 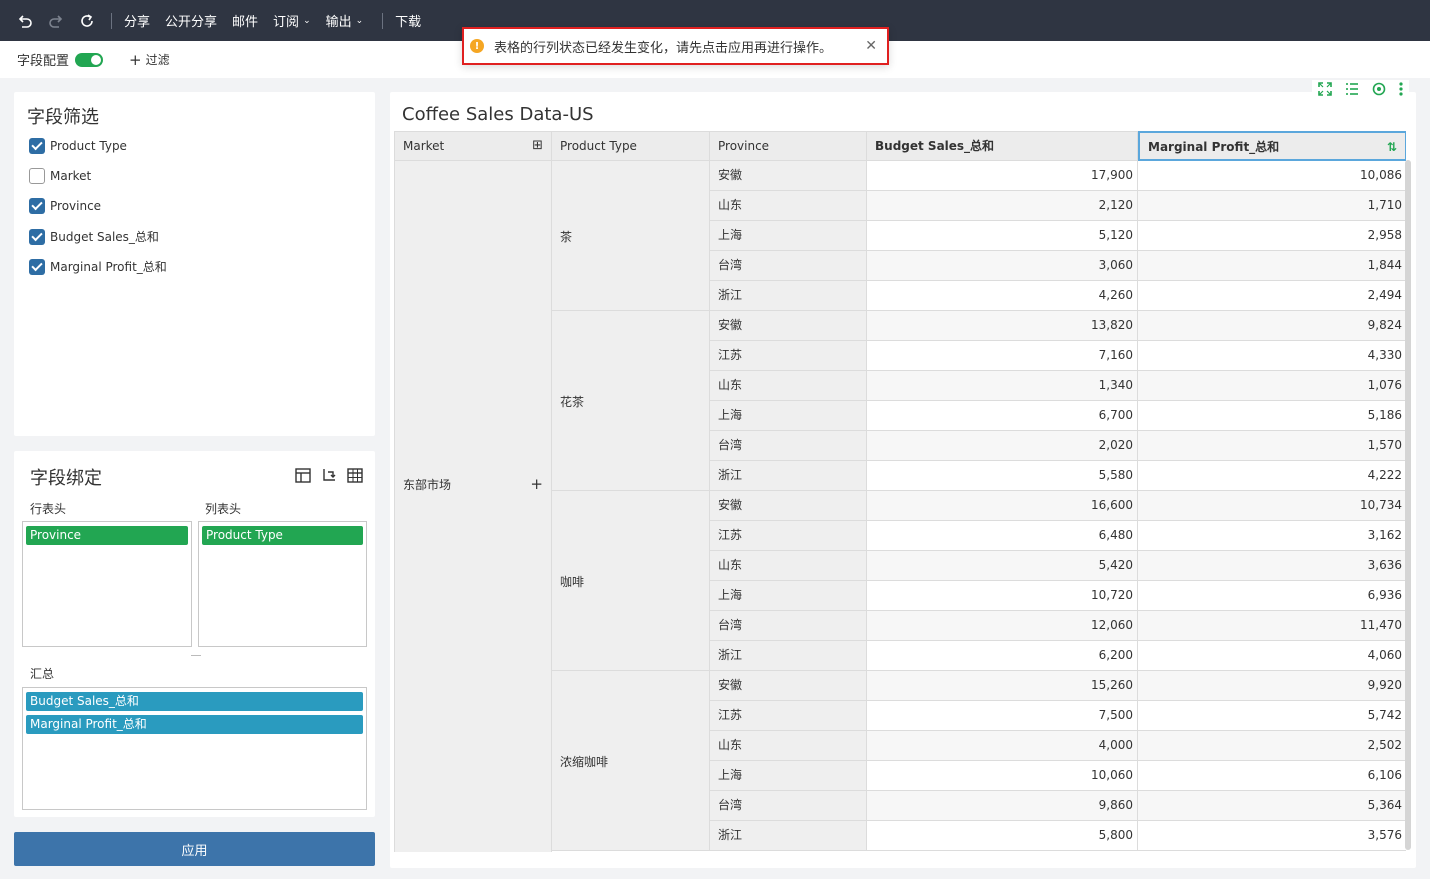 What do you see at coordinates (78, 146) in the screenshot?
I see `filter-item-product-type: Product Type` at bounding box center [78, 146].